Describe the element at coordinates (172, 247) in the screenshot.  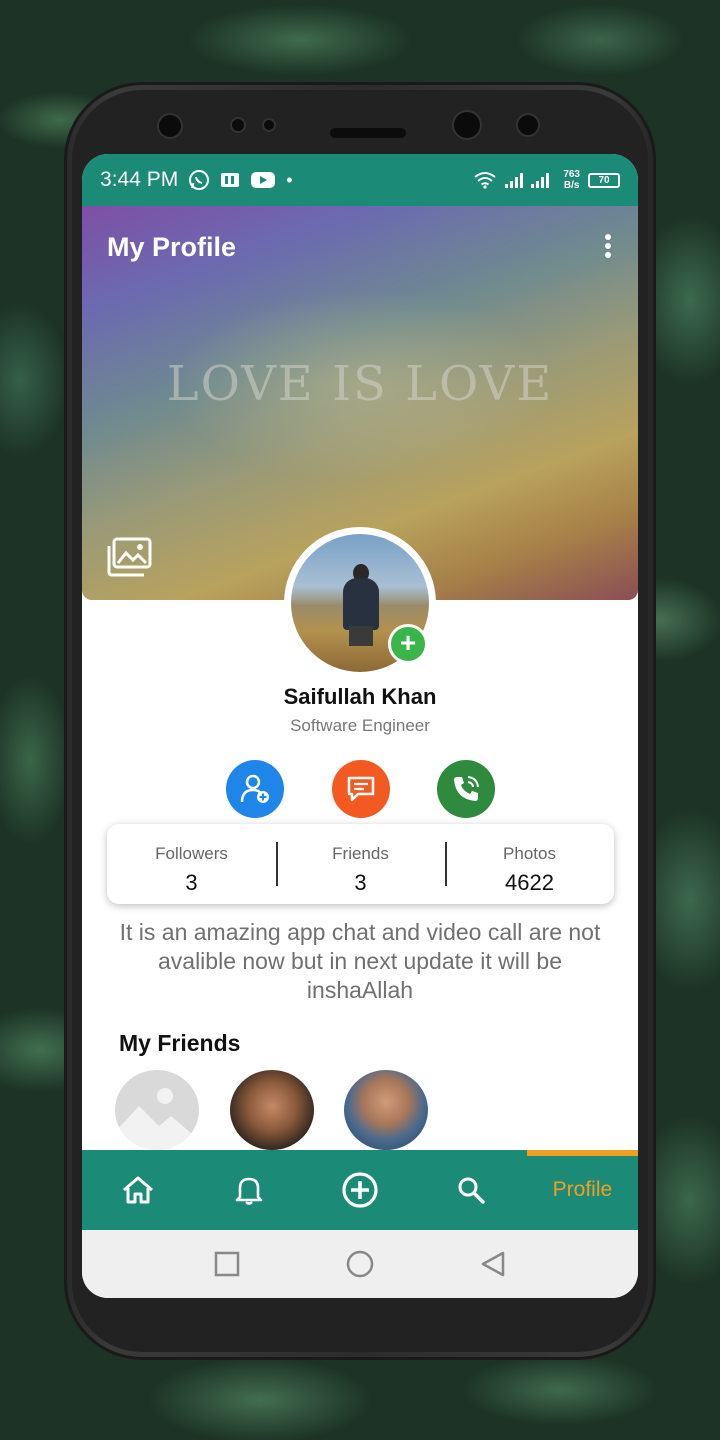
I see `page-title: My Profile` at that location.